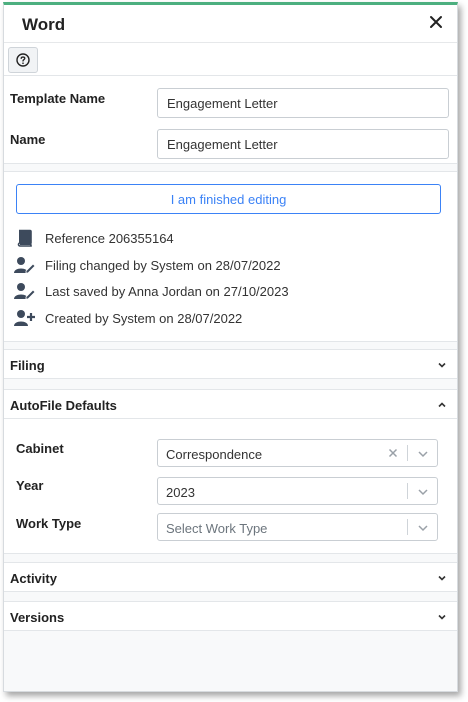 This screenshot has height=702, width=468. Describe the element at coordinates (37, 617) in the screenshot. I see `versions-section-label: Versions` at that location.